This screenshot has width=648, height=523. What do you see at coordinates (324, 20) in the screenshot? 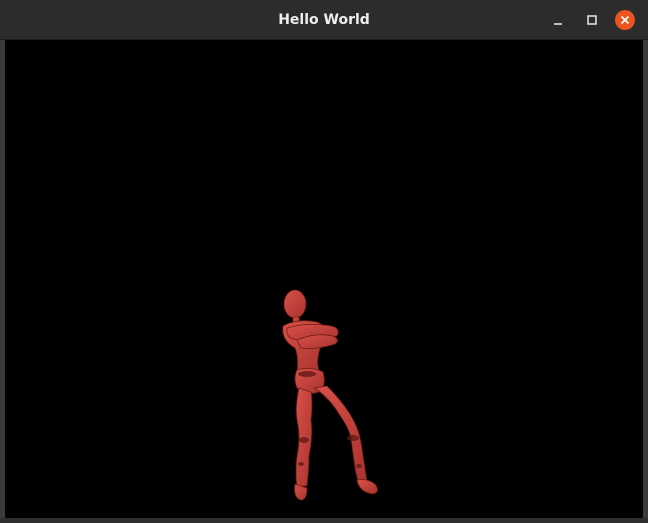
I see `title-bar: Hello World` at bounding box center [324, 20].